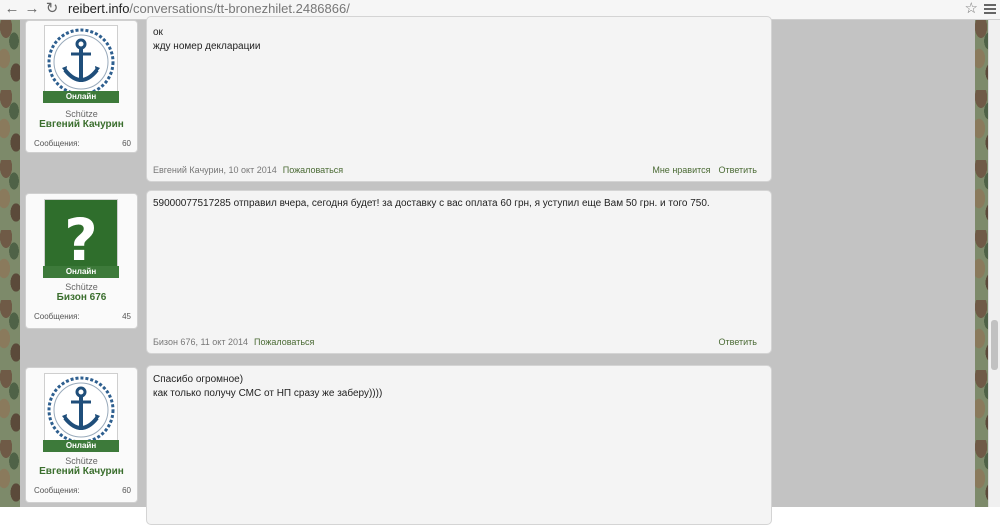 Image resolution: width=1000 pixels, height=525 pixels. I want to click on like-link: Мне нравится, so click(681, 170).